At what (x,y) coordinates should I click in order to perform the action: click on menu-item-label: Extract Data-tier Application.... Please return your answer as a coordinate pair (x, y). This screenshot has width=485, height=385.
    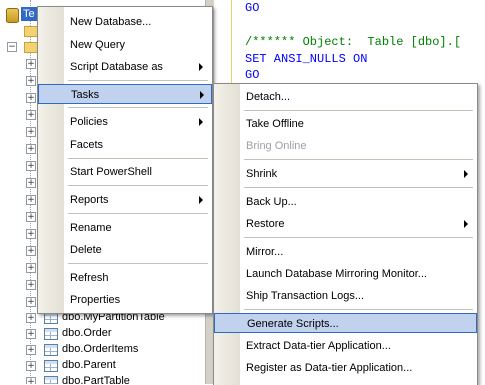
    Looking at the image, I should click on (318, 346).